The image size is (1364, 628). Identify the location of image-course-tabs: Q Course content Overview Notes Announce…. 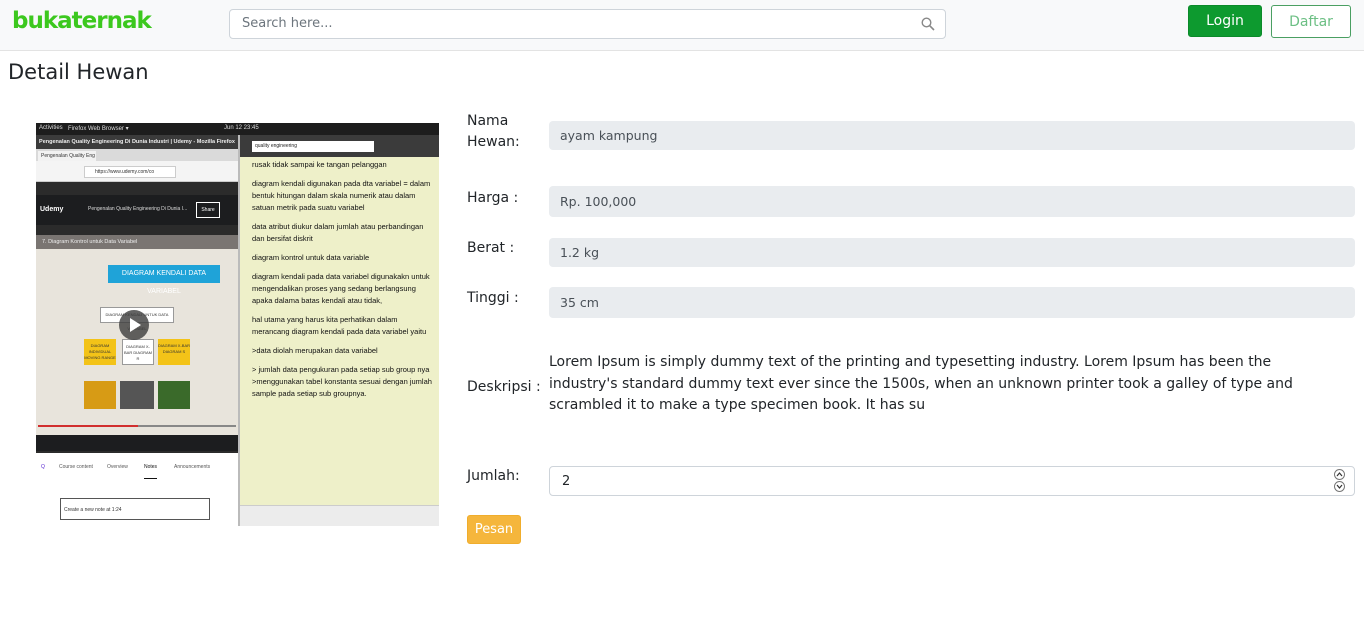
(137, 468).